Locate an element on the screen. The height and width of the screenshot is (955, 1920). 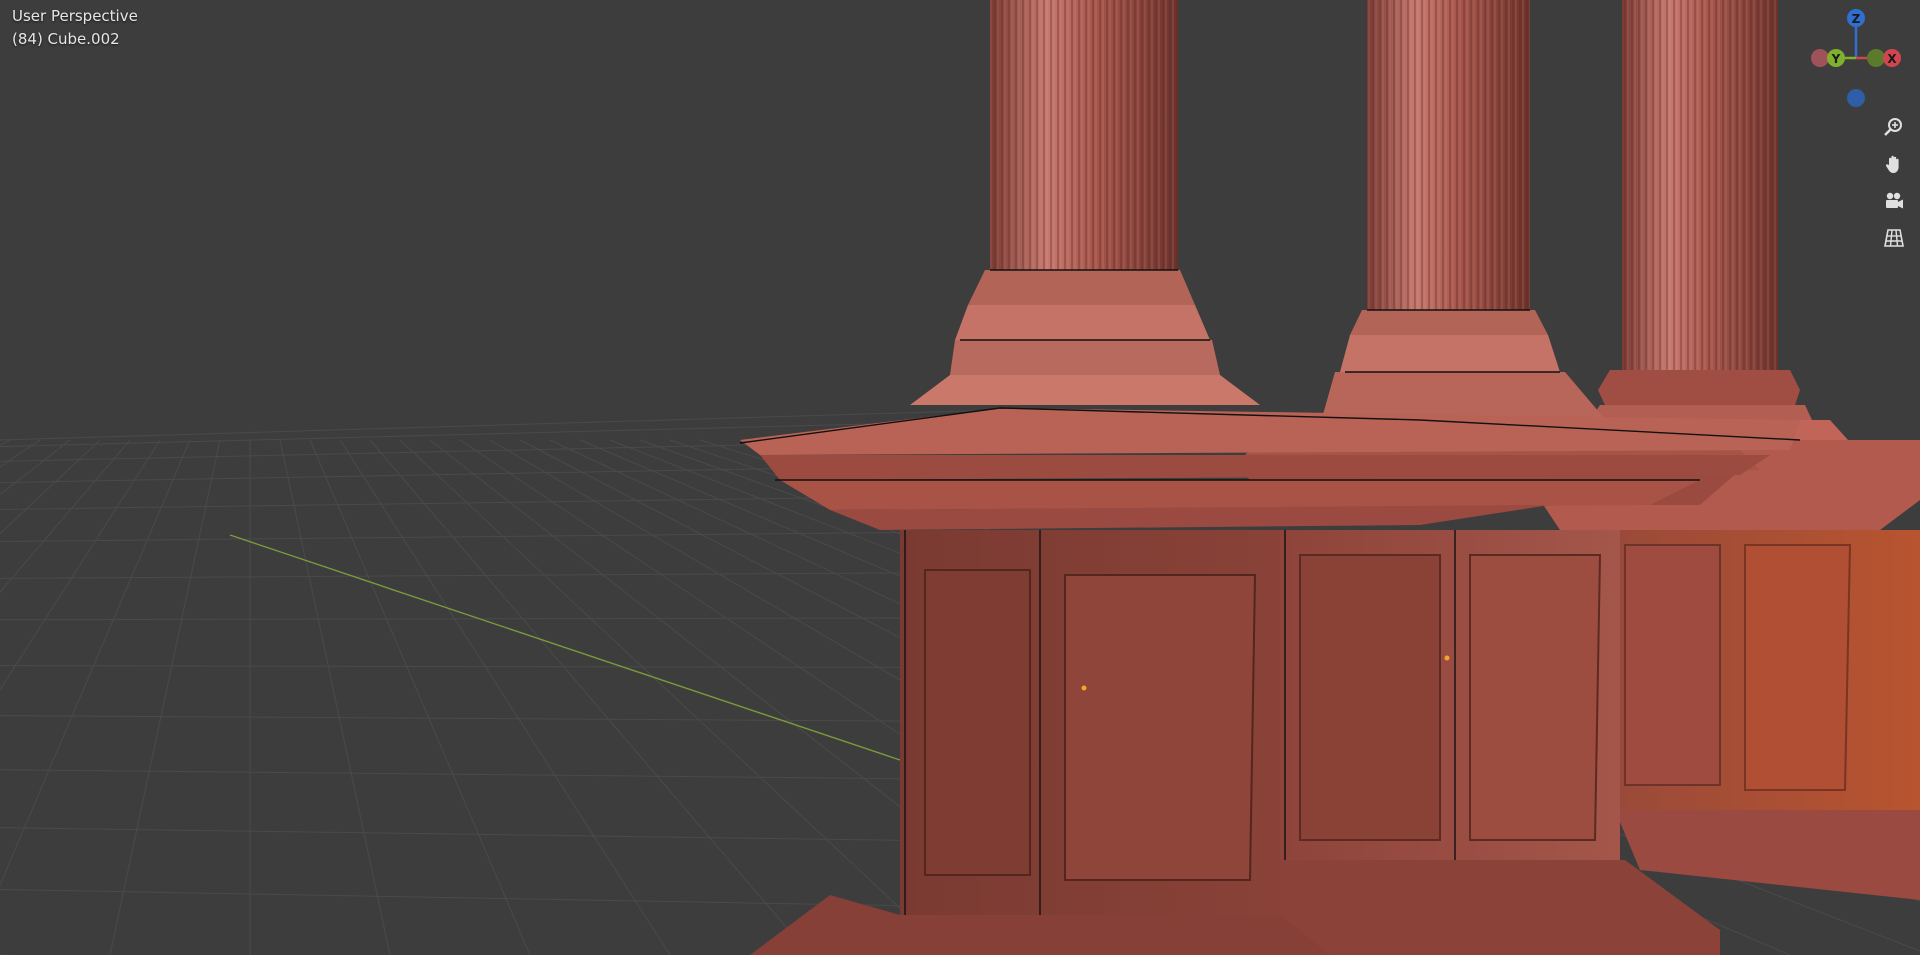
gizmo-neg-y-icon is located at coordinates (1876, 58).